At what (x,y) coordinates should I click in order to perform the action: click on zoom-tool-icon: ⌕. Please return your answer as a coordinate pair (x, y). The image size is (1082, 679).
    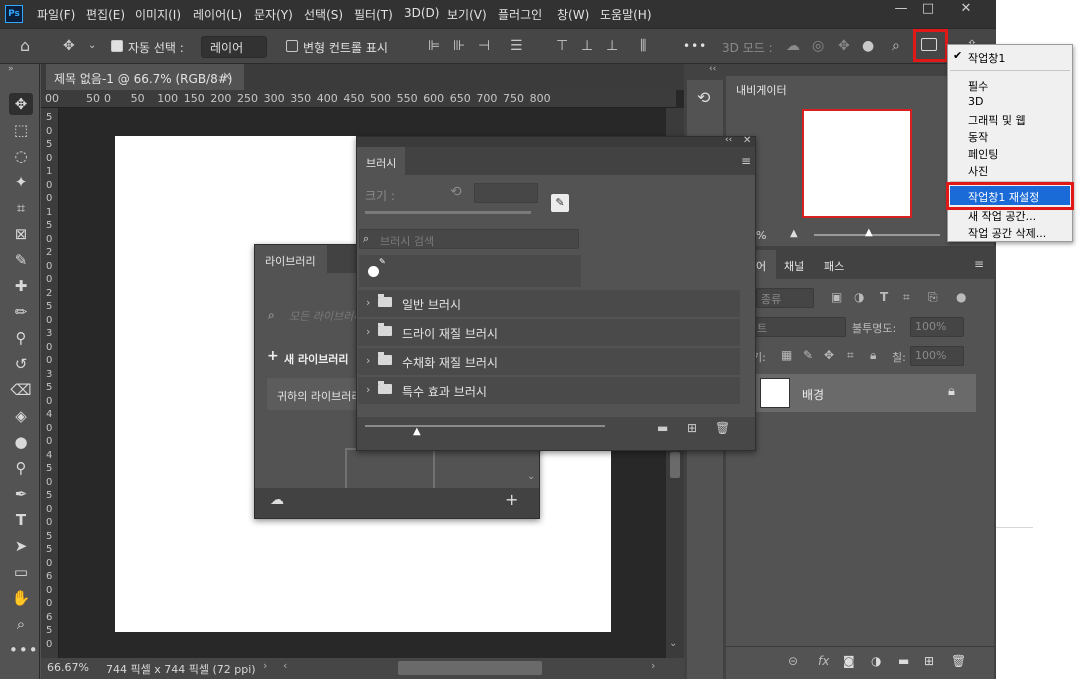
    Looking at the image, I should click on (21, 624).